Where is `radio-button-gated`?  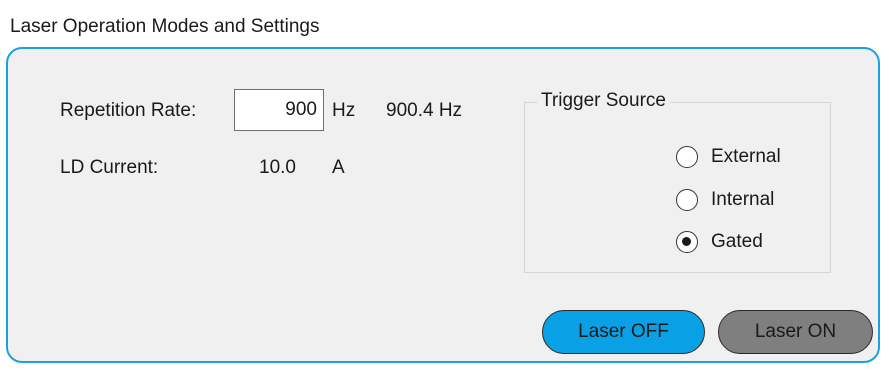 radio-button-gated is located at coordinates (687, 242).